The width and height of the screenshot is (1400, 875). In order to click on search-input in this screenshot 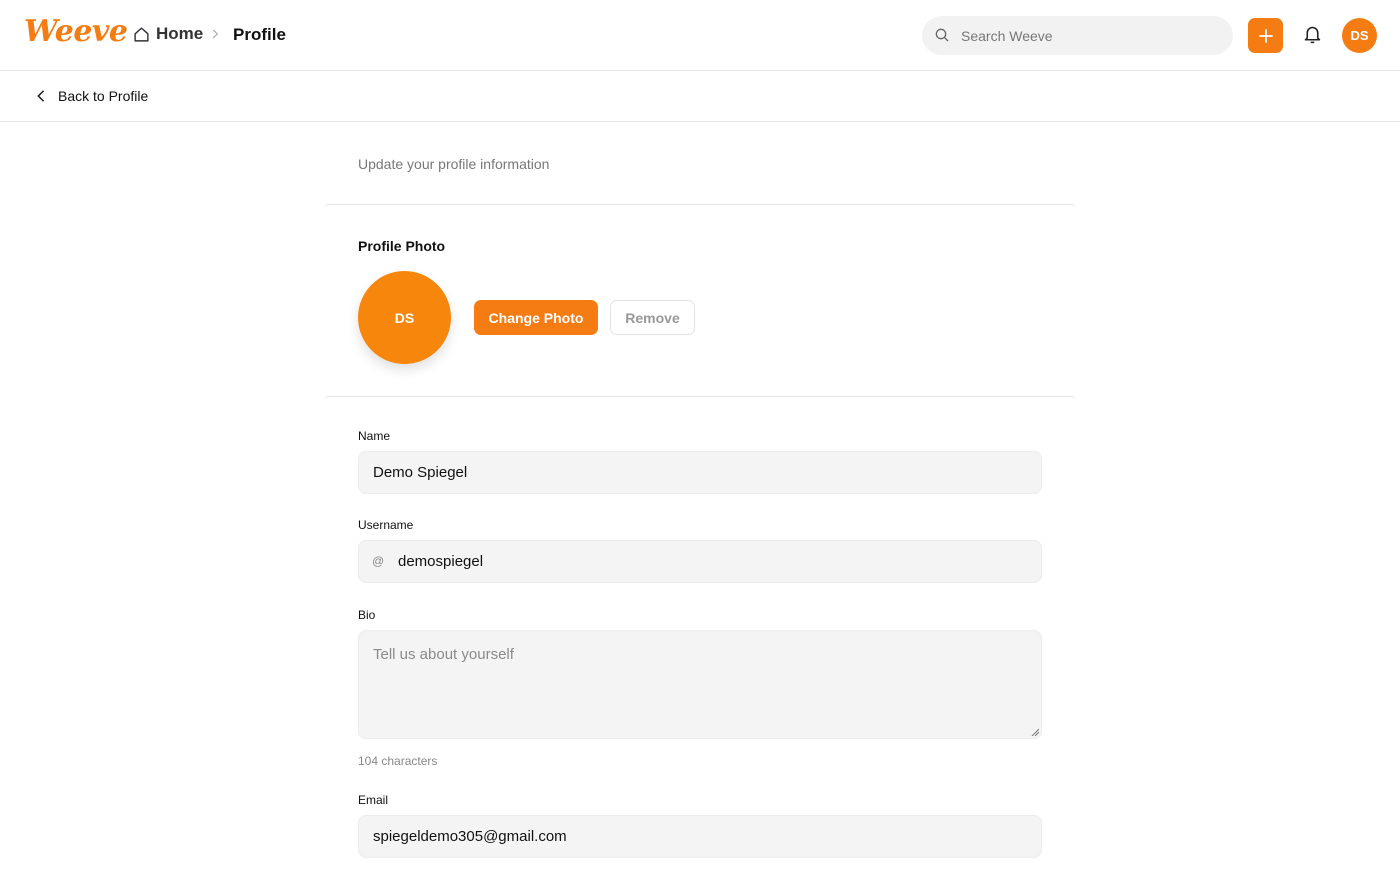, I will do `click(1091, 35)`.